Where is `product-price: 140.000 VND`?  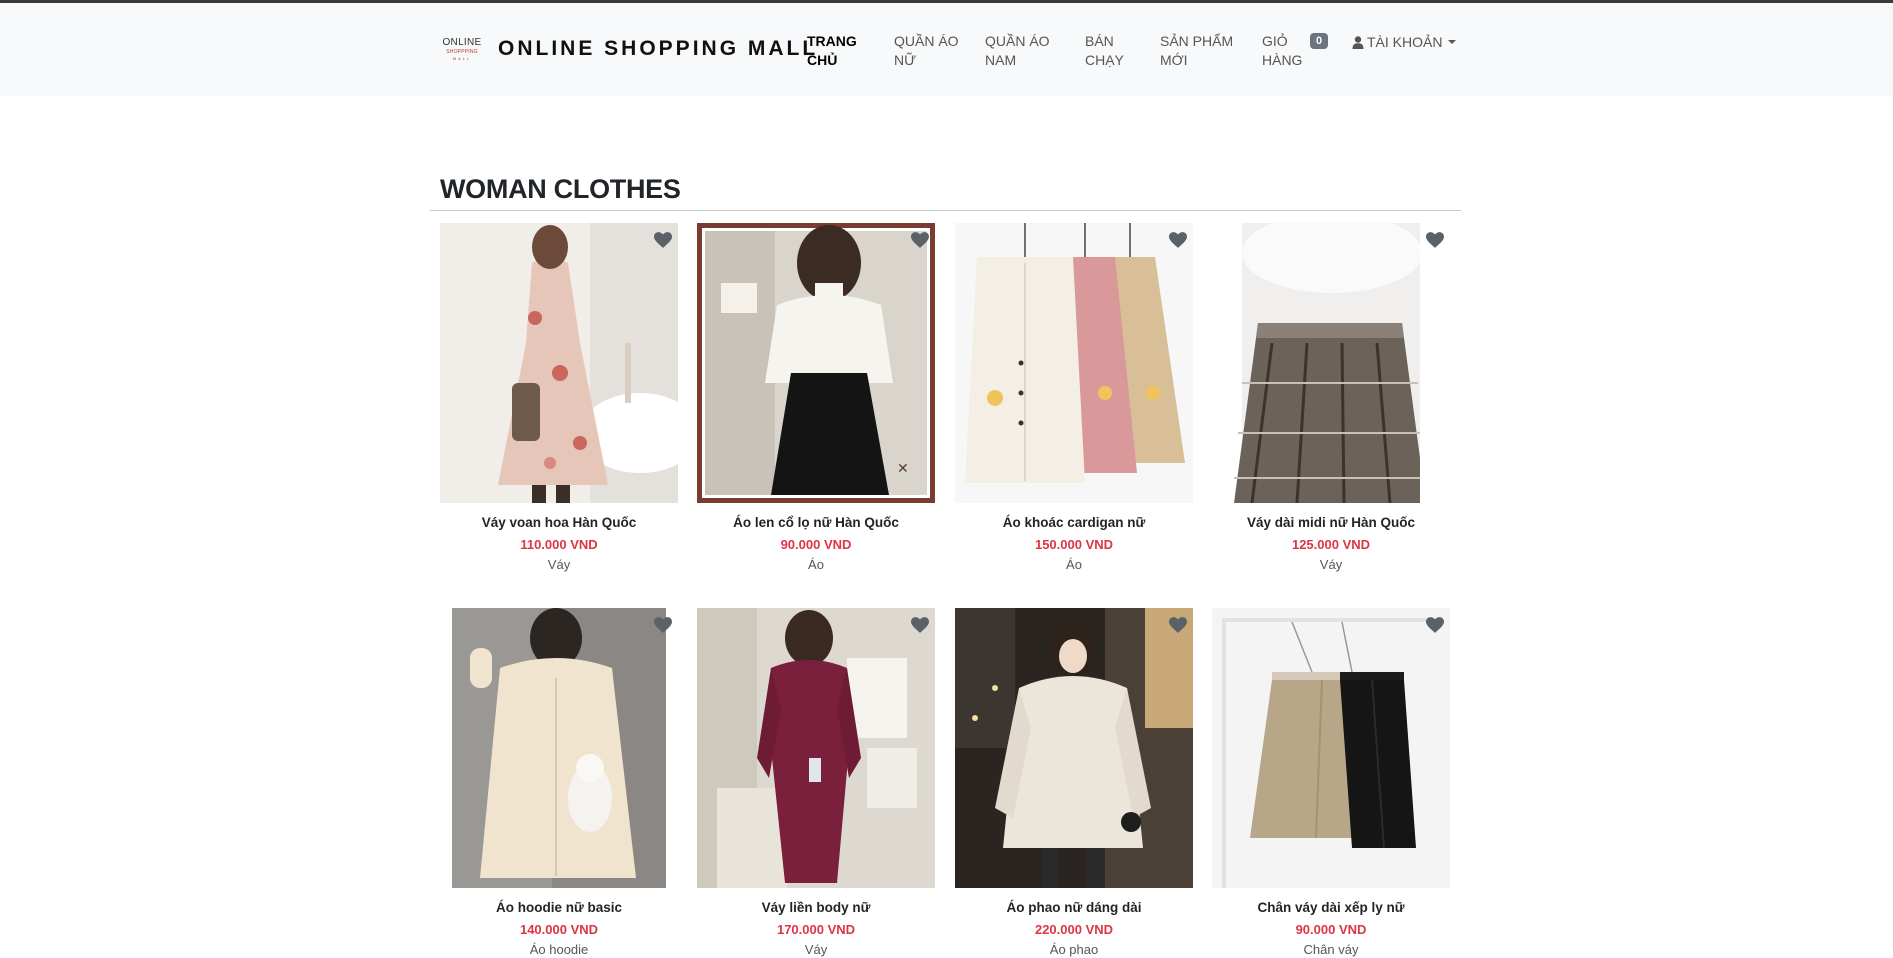
product-price: 140.000 VND is located at coordinates (559, 929).